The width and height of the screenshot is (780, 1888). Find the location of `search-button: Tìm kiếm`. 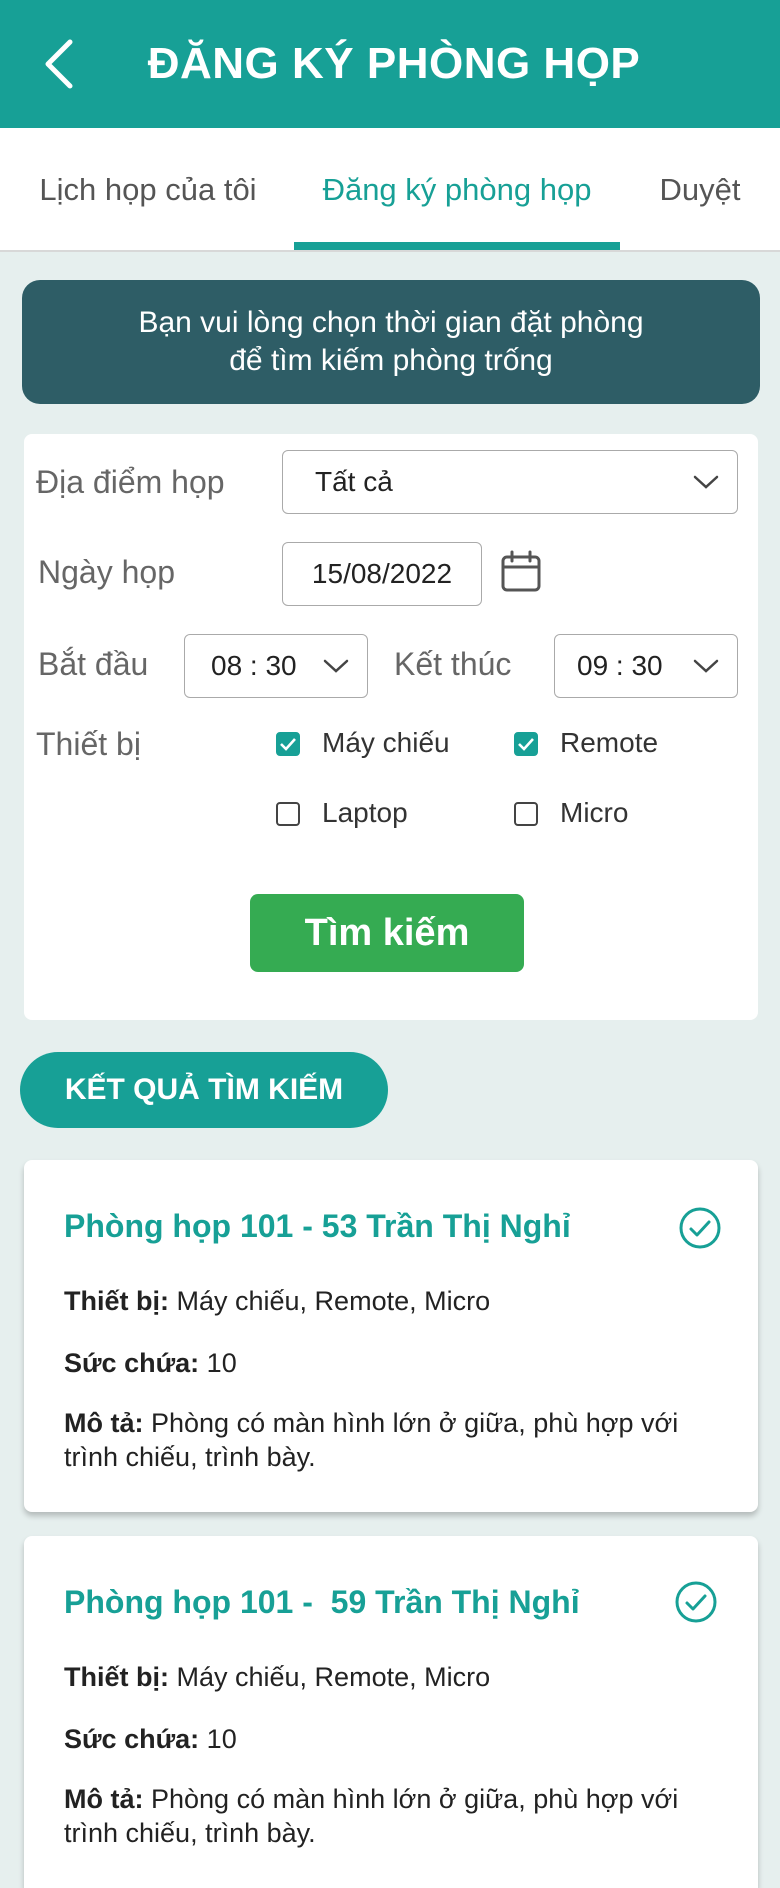

search-button: Tìm kiếm is located at coordinates (387, 933).